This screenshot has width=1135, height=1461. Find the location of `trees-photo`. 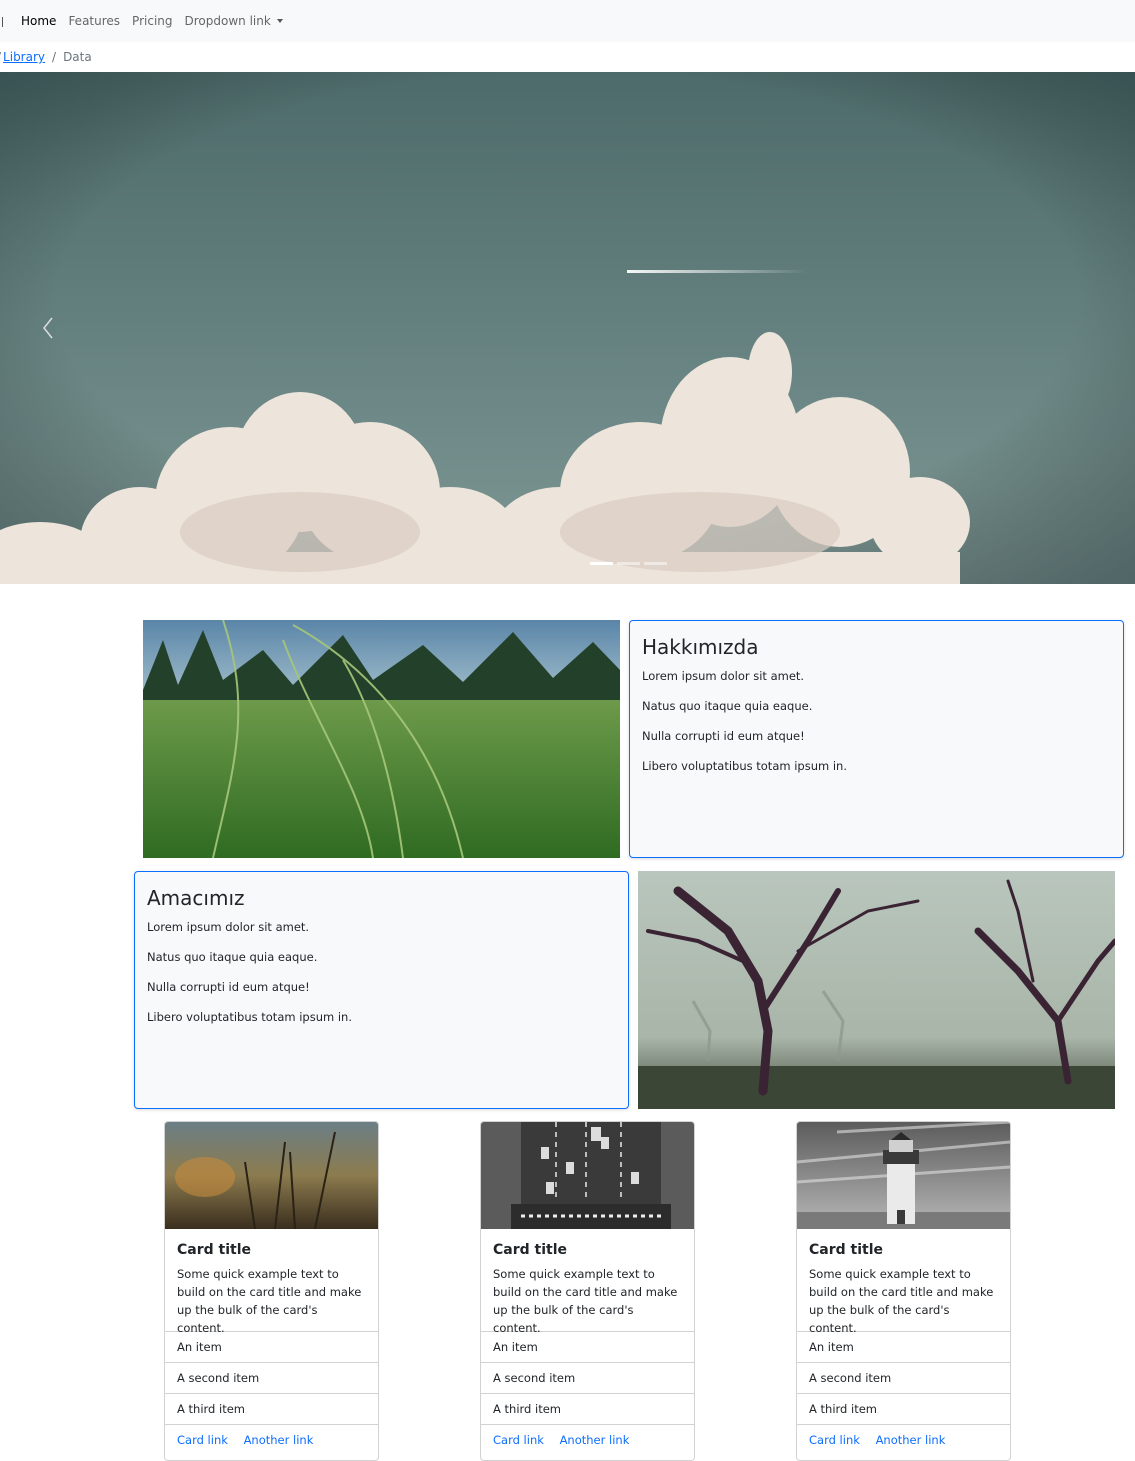

trees-photo is located at coordinates (876, 990).